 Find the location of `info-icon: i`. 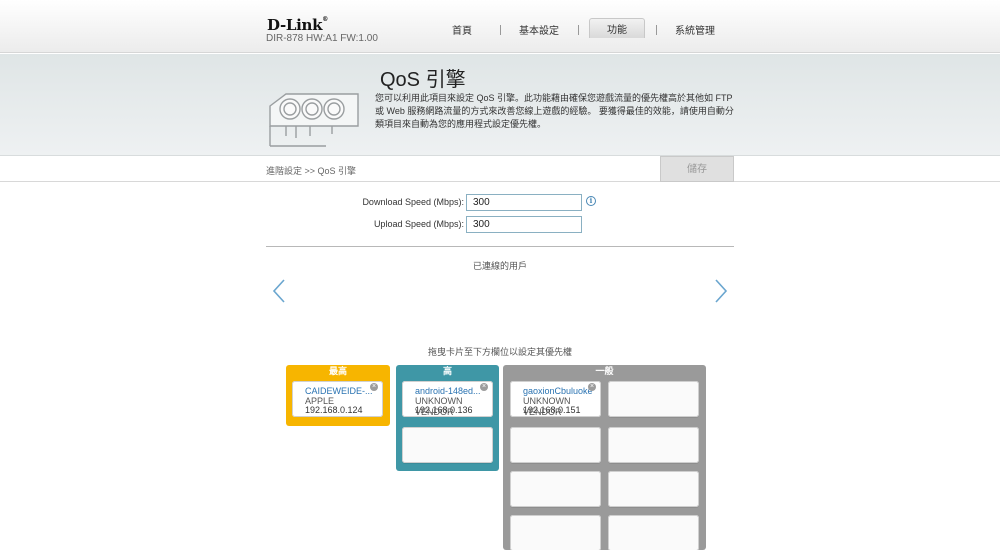

info-icon: i is located at coordinates (591, 201).